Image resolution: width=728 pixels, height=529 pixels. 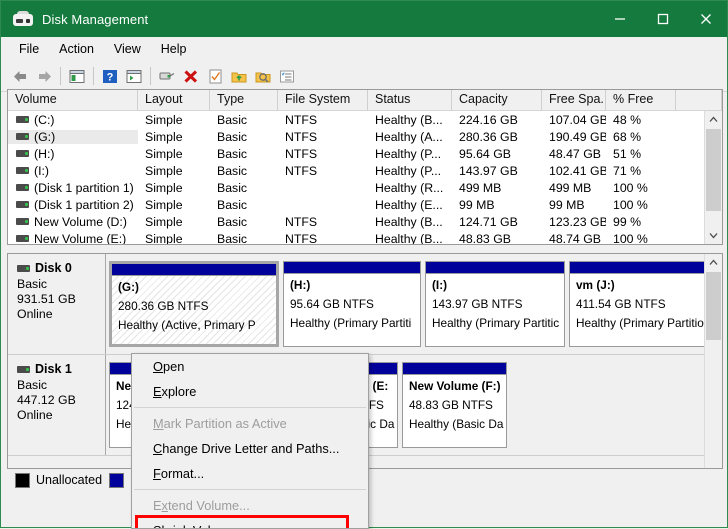 I want to click on properties-icon, so click(x=167, y=76).